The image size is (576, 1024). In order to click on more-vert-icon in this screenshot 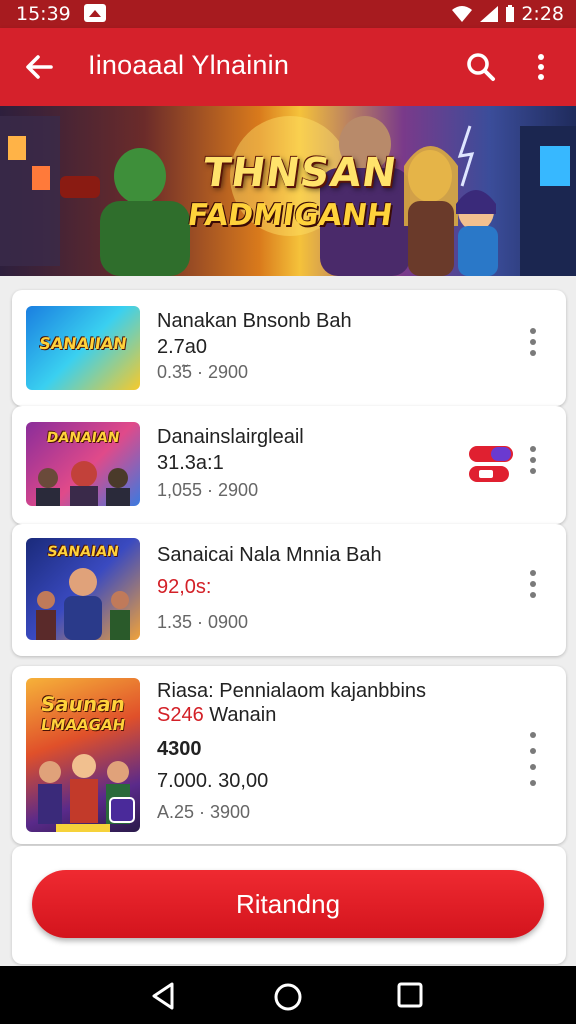, I will do `click(541, 67)`.